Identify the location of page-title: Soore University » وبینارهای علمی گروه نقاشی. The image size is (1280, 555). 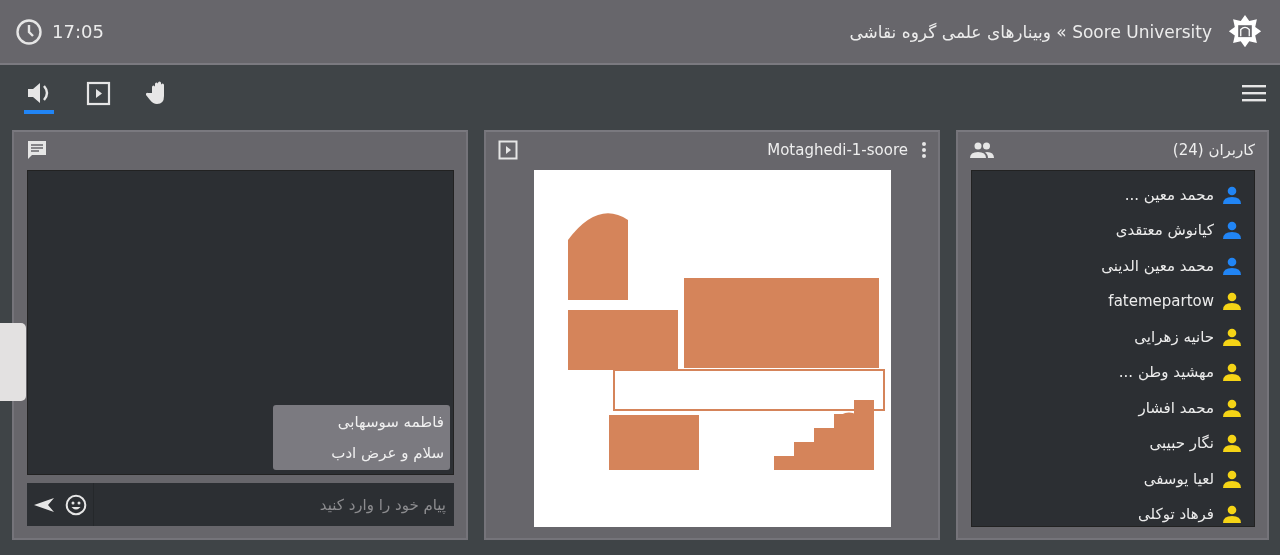
(1030, 31).